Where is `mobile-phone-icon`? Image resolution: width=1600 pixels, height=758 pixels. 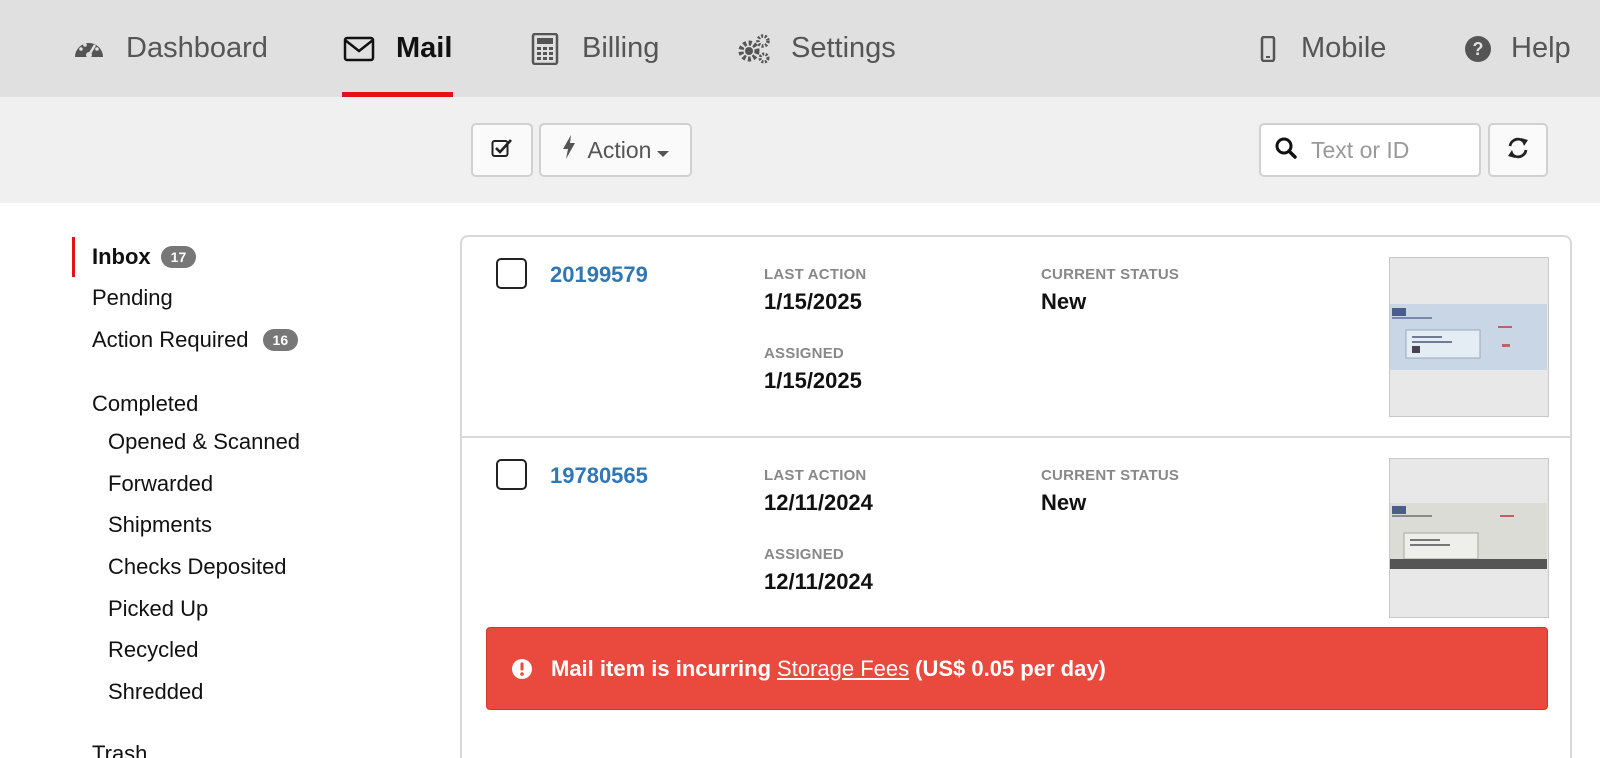
mobile-phone-icon is located at coordinates (1268, 49).